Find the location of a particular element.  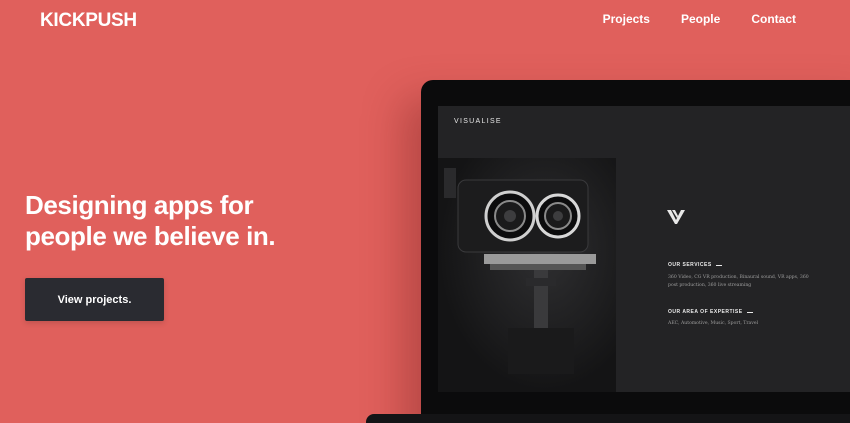

hero-line-1: Designing apps for is located at coordinates (139, 205).